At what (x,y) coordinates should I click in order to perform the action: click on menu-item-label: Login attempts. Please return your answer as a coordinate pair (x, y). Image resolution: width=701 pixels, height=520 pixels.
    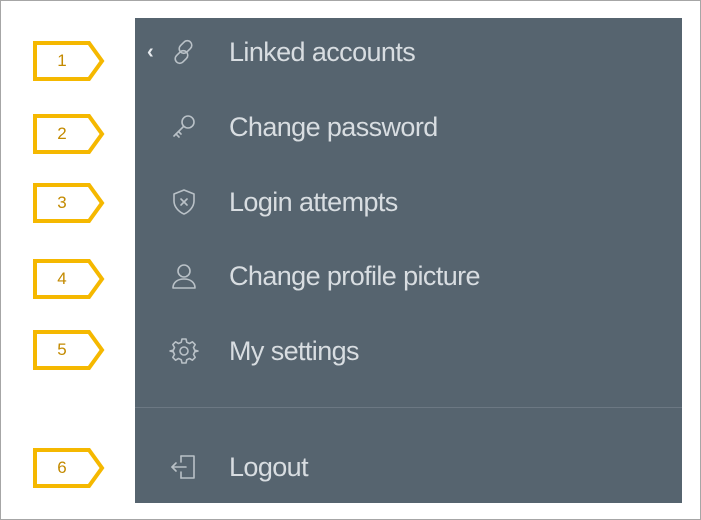
    Looking at the image, I should click on (313, 201).